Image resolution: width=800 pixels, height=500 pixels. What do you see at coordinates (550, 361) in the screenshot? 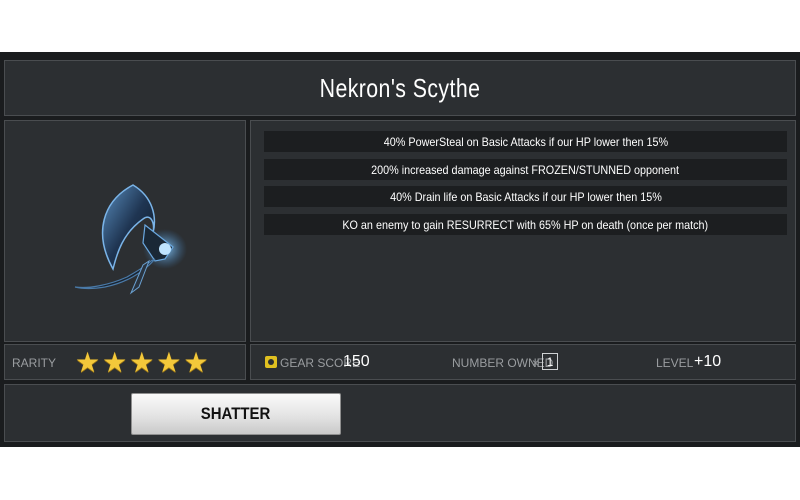
I see `number-owned-count: 1` at bounding box center [550, 361].